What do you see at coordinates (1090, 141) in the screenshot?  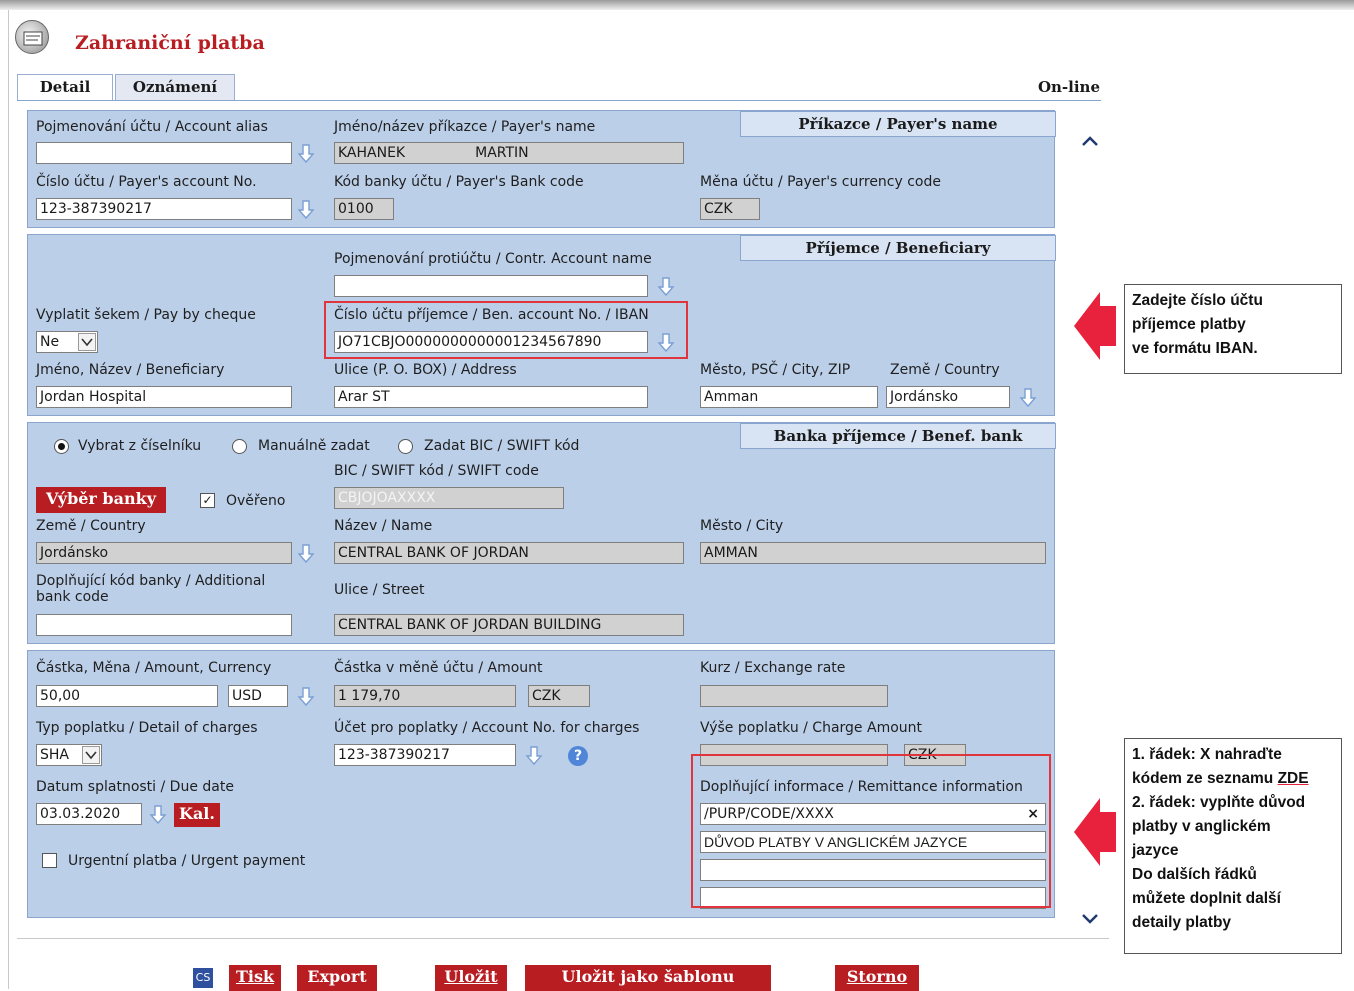 I see `scroll-up-icon` at bounding box center [1090, 141].